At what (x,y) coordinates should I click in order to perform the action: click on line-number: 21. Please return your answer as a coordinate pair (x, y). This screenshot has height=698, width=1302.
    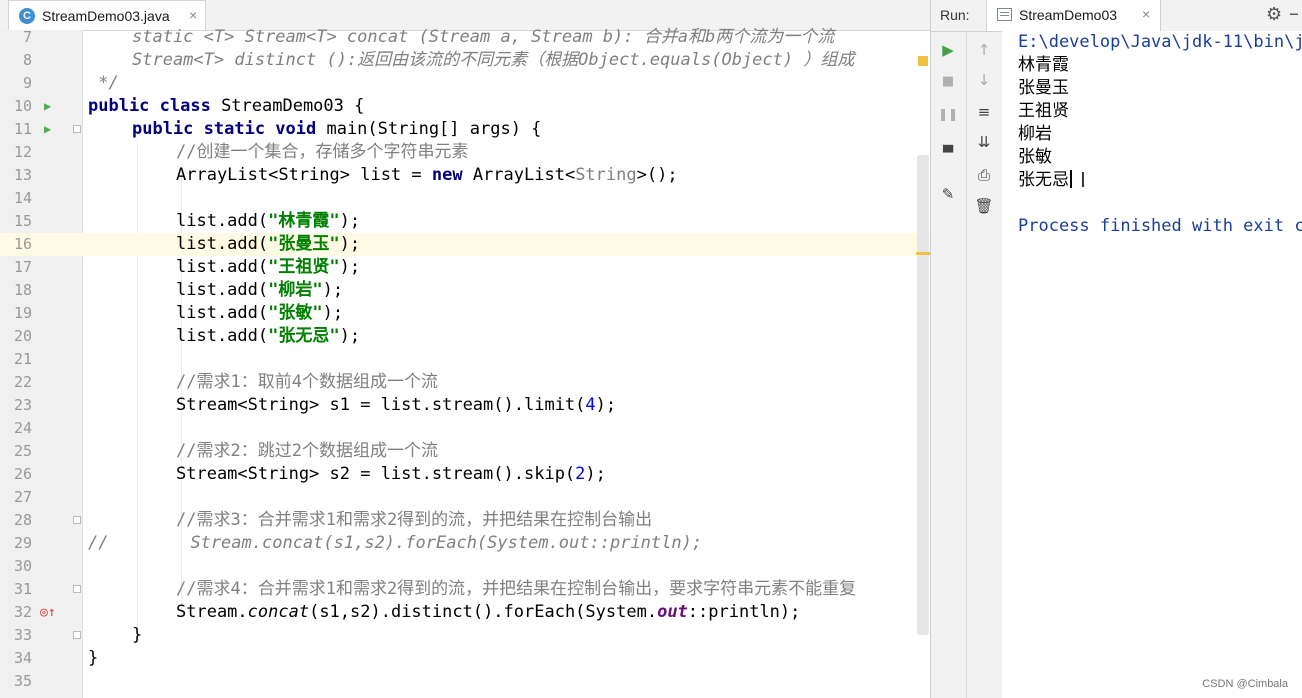
    Looking at the image, I should click on (22, 359).